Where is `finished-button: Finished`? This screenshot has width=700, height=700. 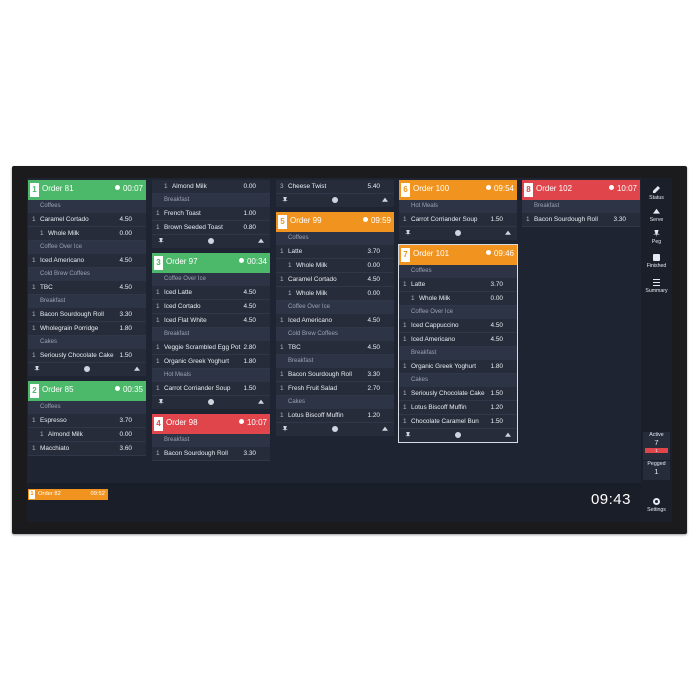
finished-button: Finished is located at coordinates (656, 261).